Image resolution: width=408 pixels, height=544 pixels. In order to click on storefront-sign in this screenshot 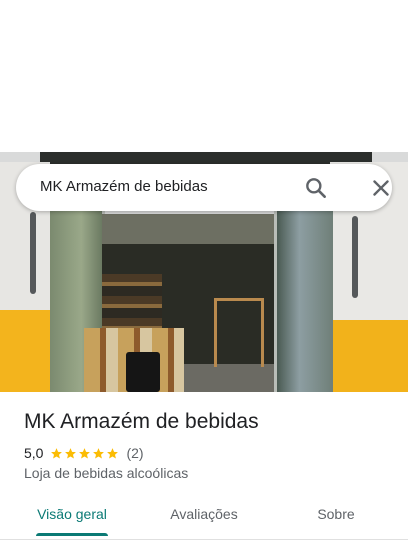, I will do `click(206, 158)`.